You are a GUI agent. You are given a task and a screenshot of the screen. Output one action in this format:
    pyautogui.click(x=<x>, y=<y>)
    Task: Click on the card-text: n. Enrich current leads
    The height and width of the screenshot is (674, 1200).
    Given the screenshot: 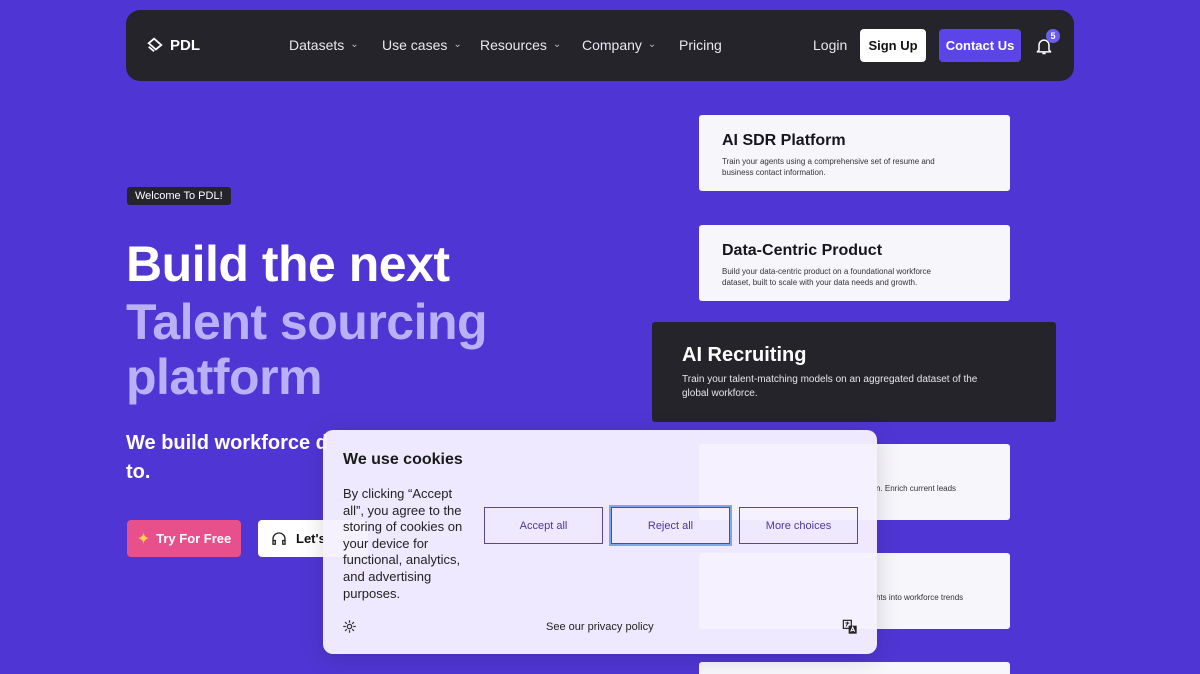 What is the action you would take?
    pyautogui.click(x=916, y=488)
    